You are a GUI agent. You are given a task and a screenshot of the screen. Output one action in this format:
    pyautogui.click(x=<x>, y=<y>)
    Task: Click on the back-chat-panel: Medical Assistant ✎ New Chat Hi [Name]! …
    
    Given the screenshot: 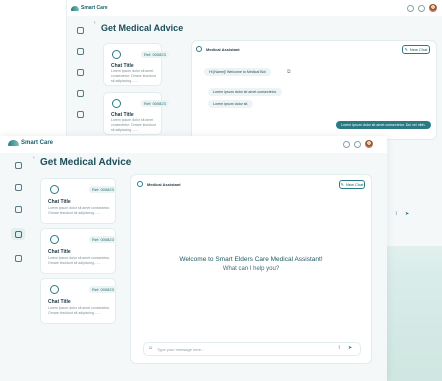 What is the action you would take?
    pyautogui.click(x=314, y=90)
    